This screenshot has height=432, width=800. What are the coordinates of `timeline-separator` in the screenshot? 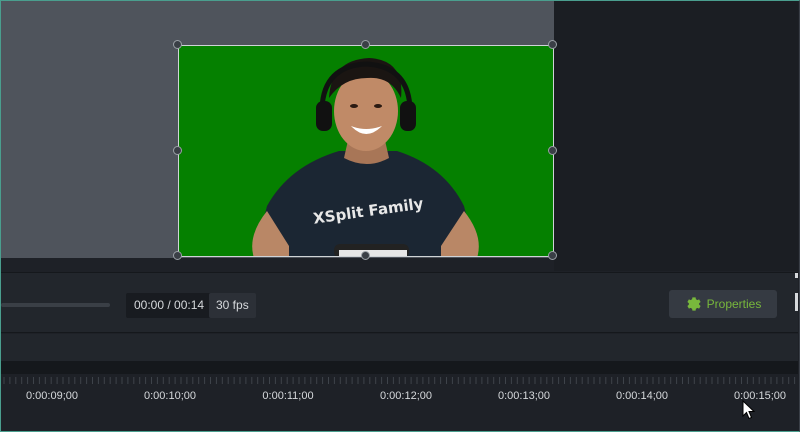 It's located at (399, 367).